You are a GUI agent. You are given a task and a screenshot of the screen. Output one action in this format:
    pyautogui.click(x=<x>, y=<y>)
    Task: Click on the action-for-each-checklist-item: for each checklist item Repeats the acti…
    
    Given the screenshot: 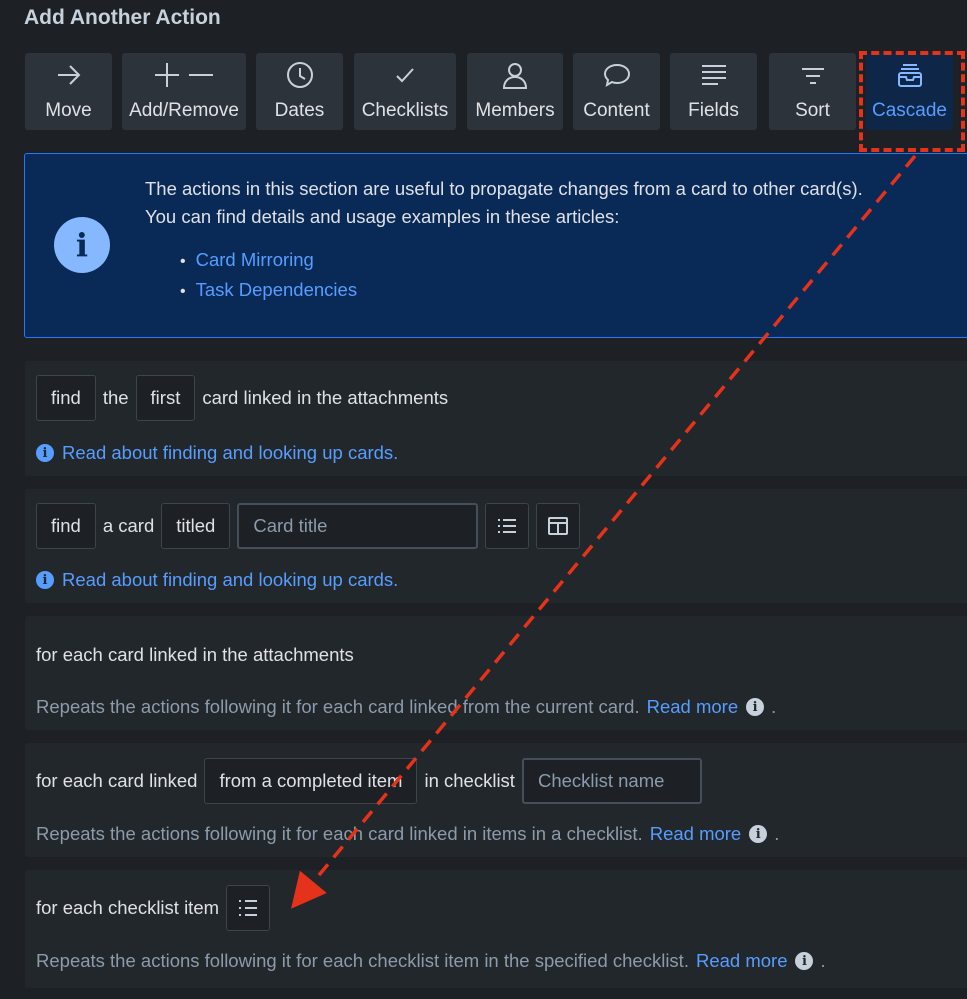 What is the action you would take?
    pyautogui.click(x=496, y=929)
    